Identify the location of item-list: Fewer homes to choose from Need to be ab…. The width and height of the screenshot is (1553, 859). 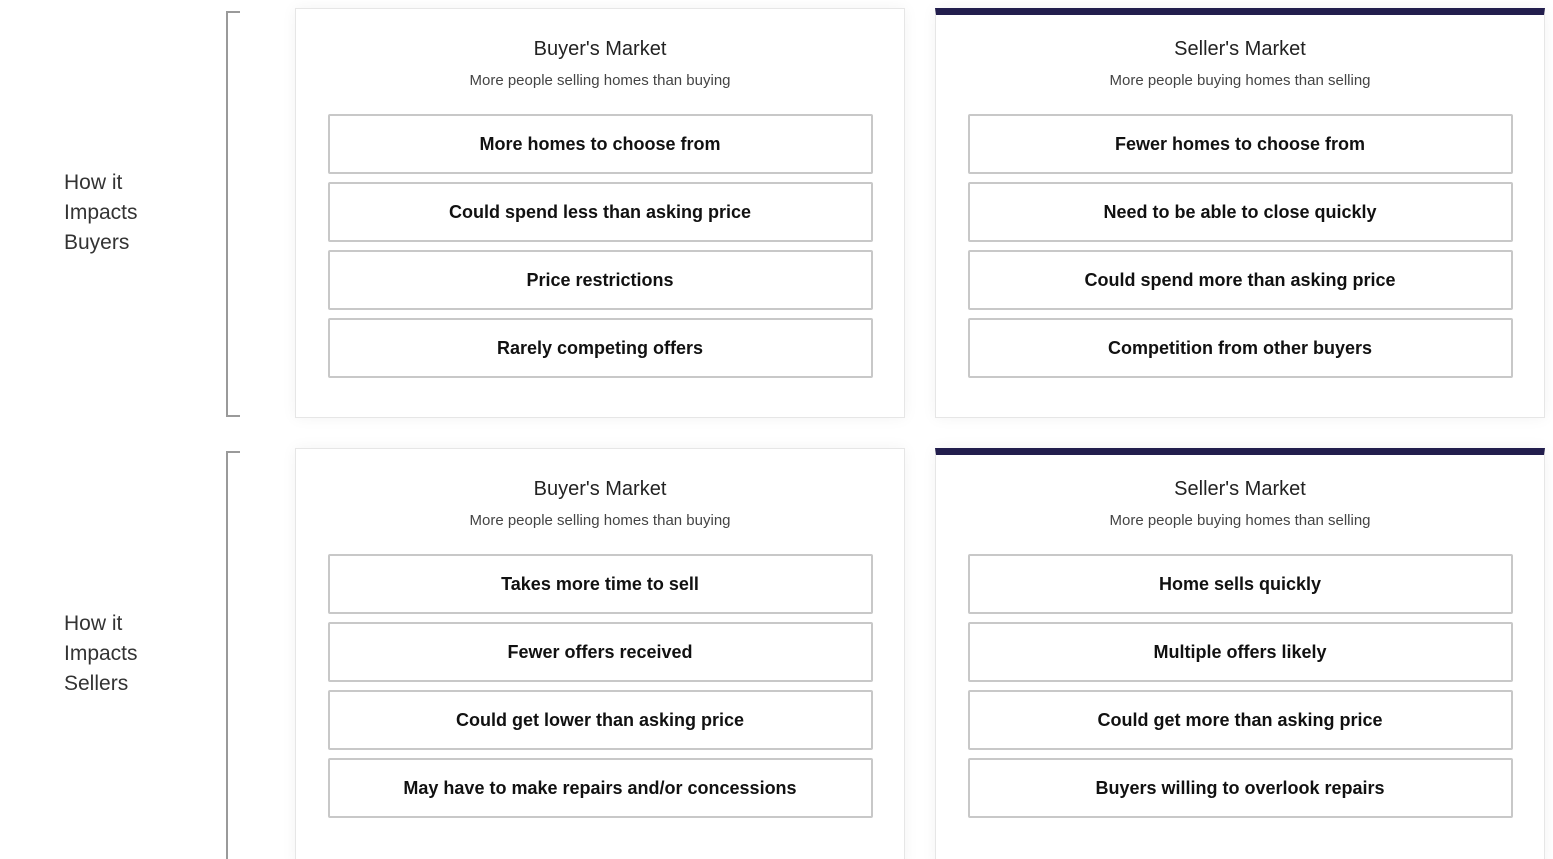
(1240, 246).